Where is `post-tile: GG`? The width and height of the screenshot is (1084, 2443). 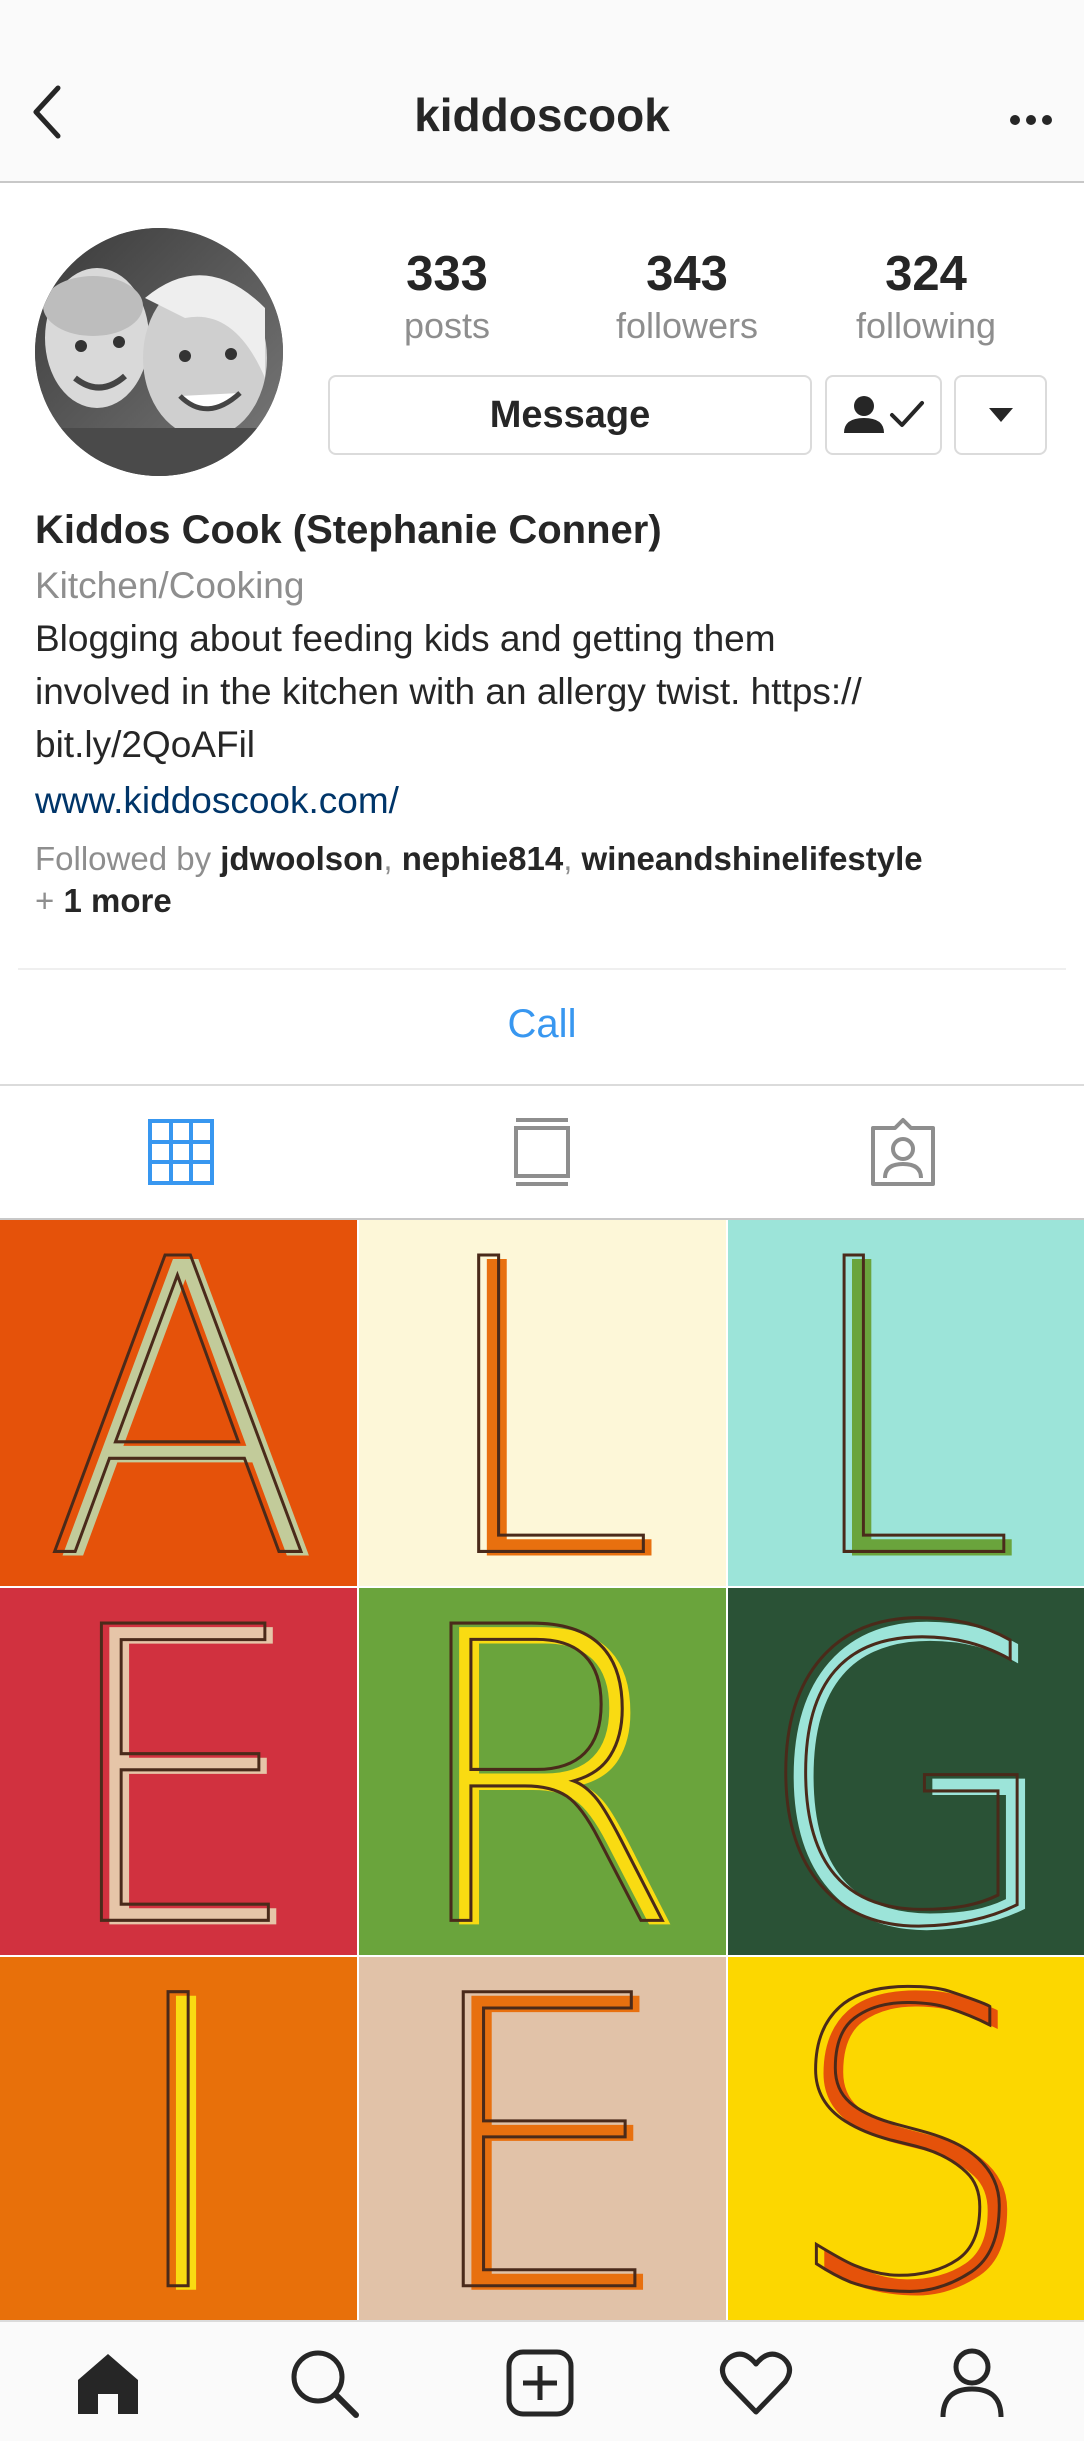
post-tile: GG is located at coordinates (906, 1771).